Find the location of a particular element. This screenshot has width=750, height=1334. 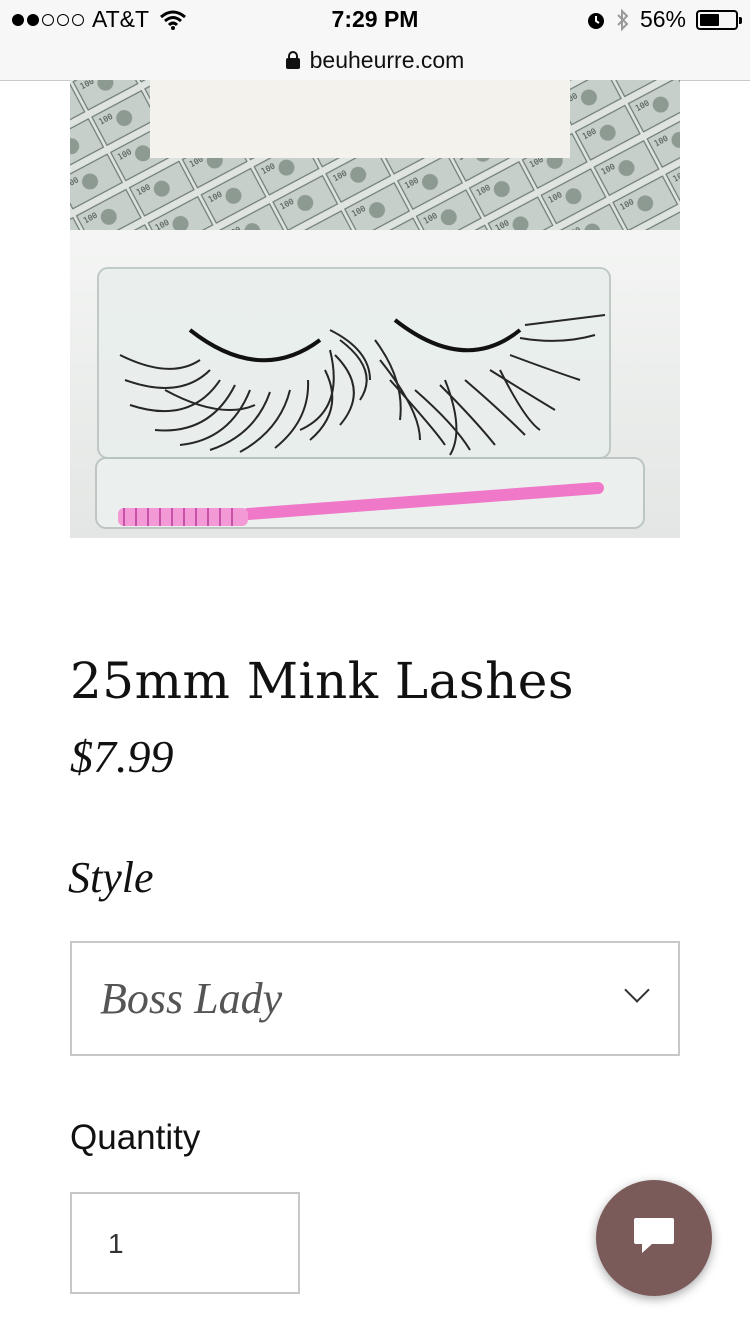

style-select: Boss Lady is located at coordinates (375, 998).